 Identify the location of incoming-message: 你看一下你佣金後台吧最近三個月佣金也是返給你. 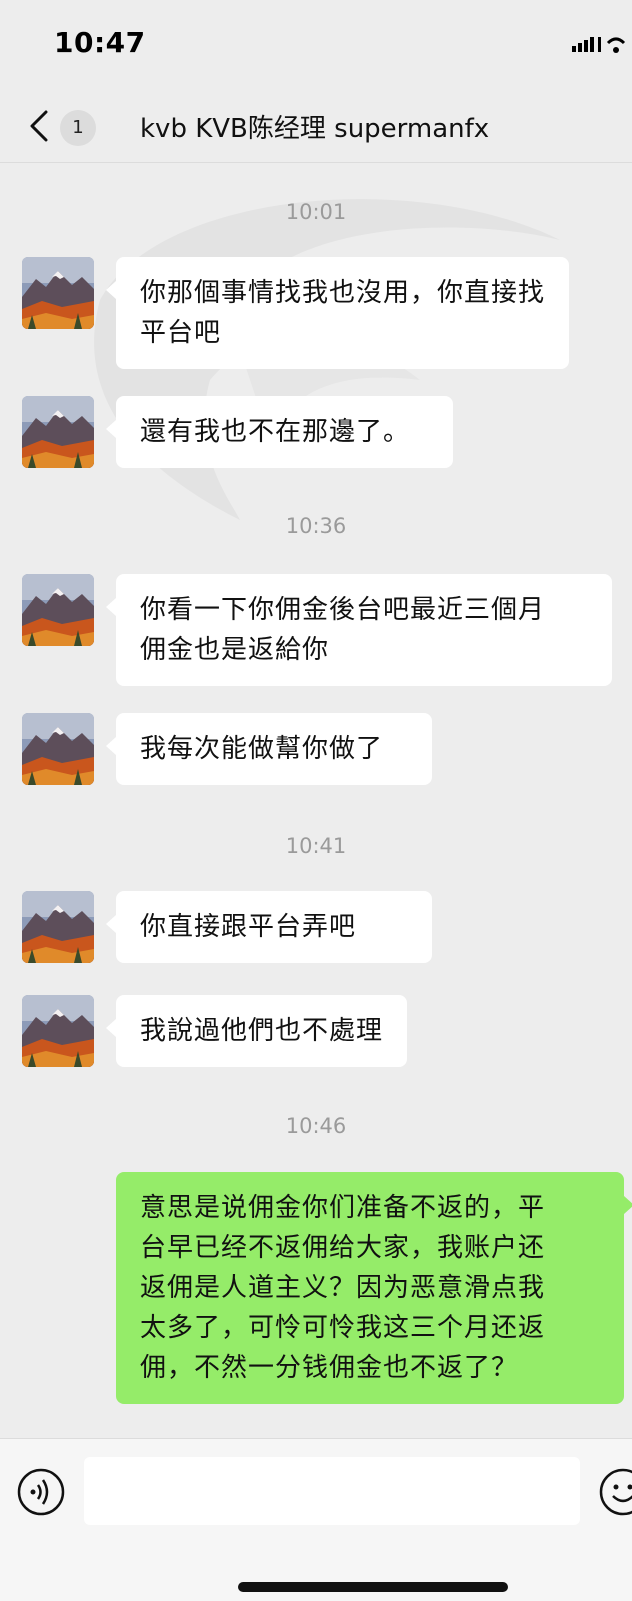
(364, 630).